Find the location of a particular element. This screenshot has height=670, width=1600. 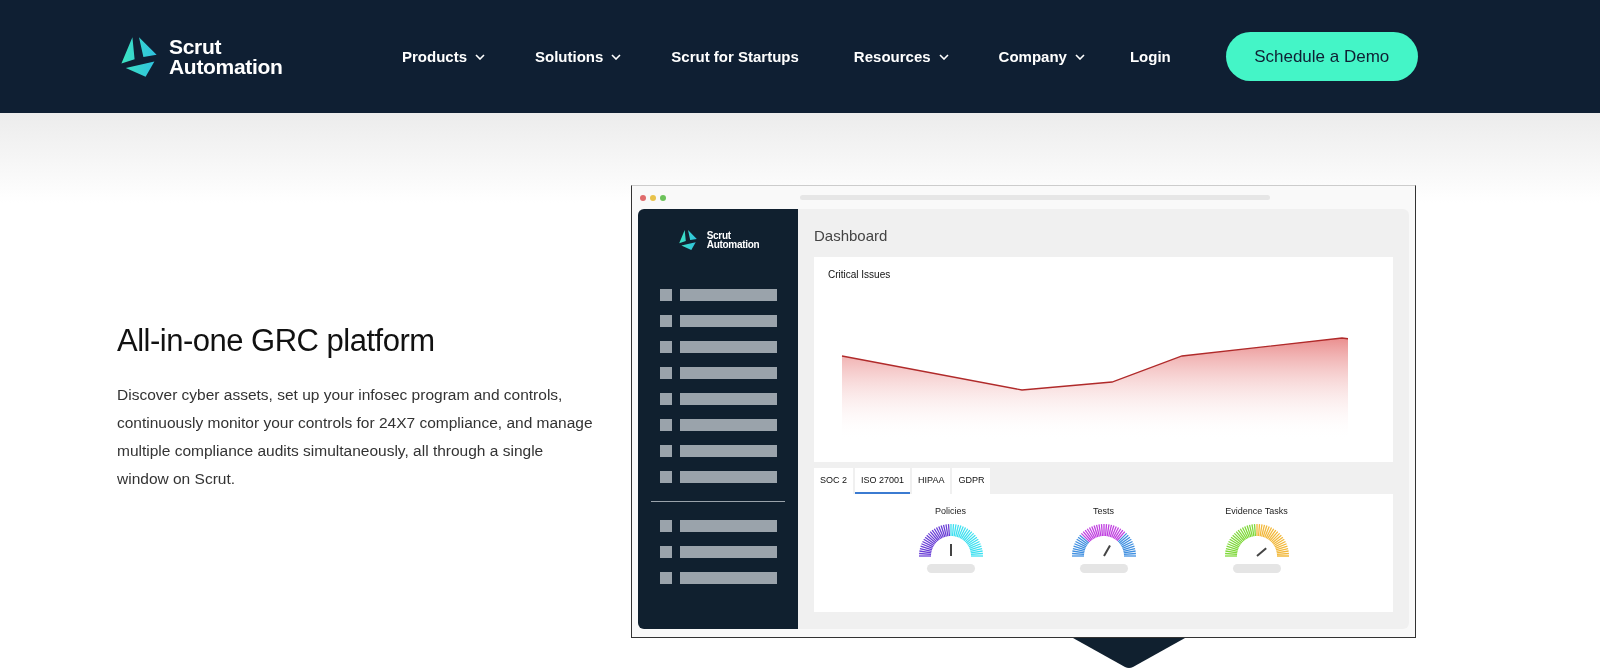

chart-title: Critical Issues is located at coordinates (860, 274).